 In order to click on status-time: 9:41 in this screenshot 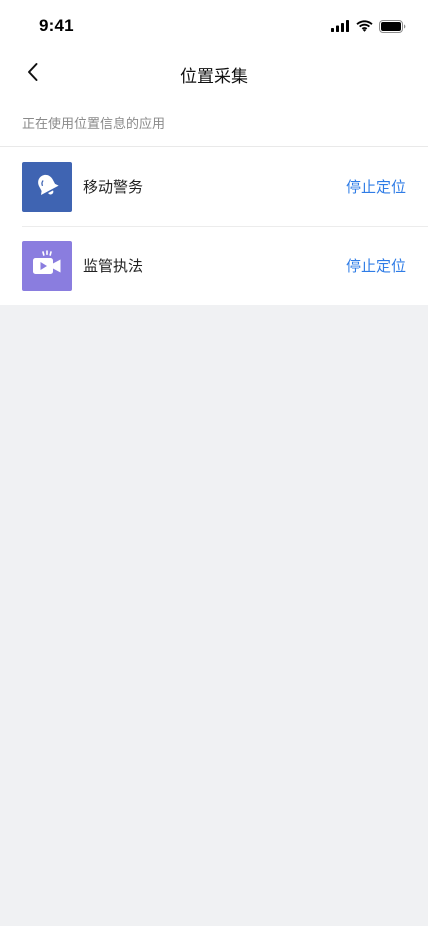, I will do `click(56, 25)`.